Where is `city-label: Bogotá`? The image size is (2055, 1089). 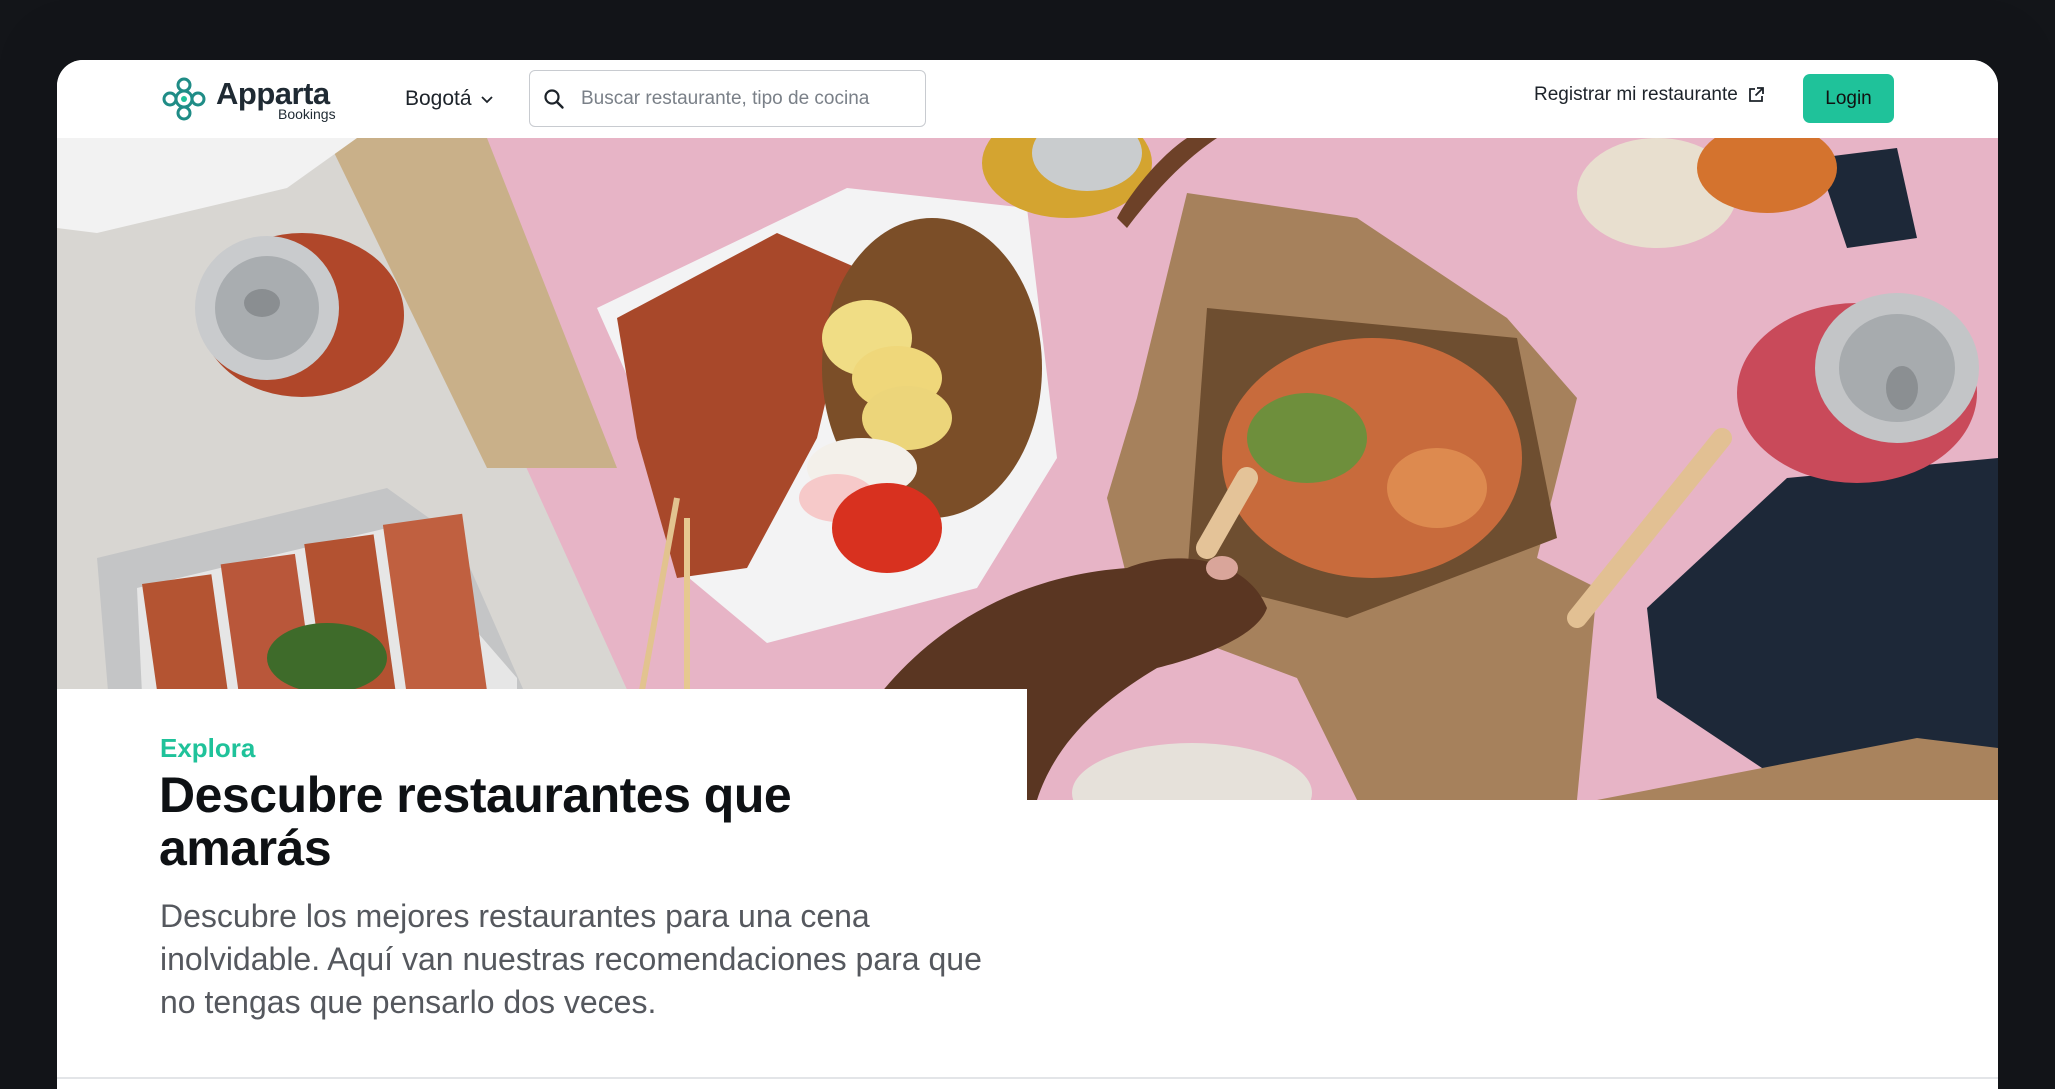
city-label: Bogotá is located at coordinates (438, 98).